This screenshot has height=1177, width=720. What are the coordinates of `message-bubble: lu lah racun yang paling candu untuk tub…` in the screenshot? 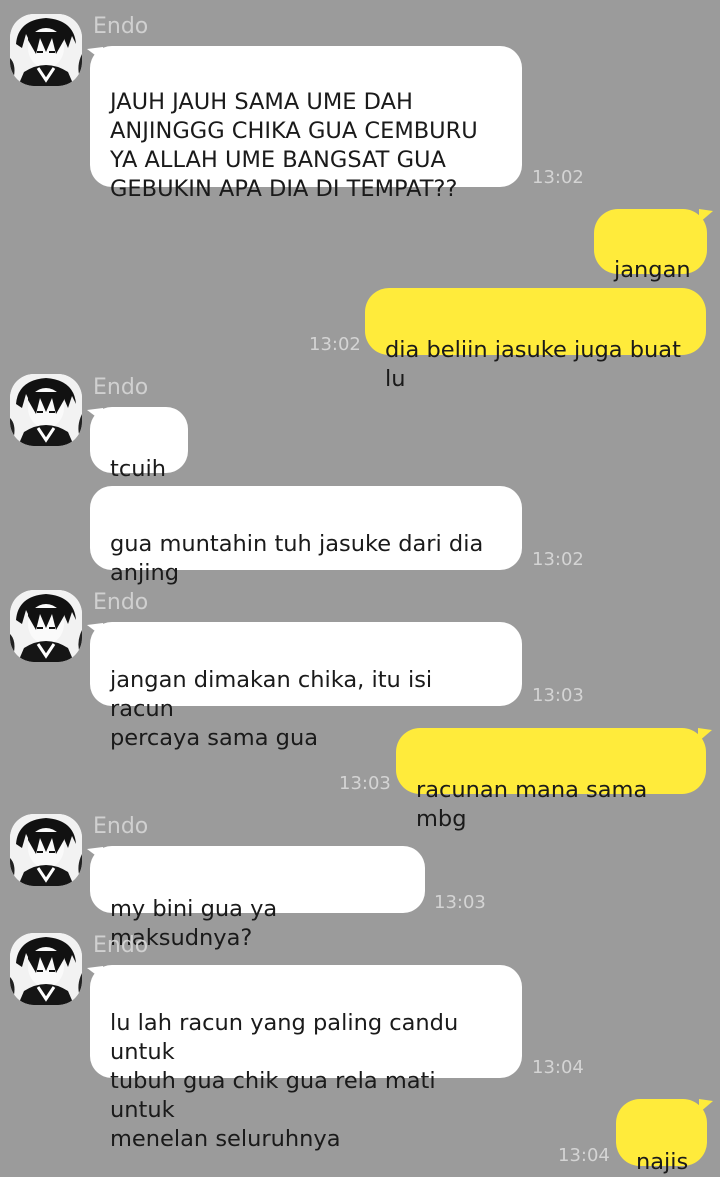 It's located at (306, 1058).